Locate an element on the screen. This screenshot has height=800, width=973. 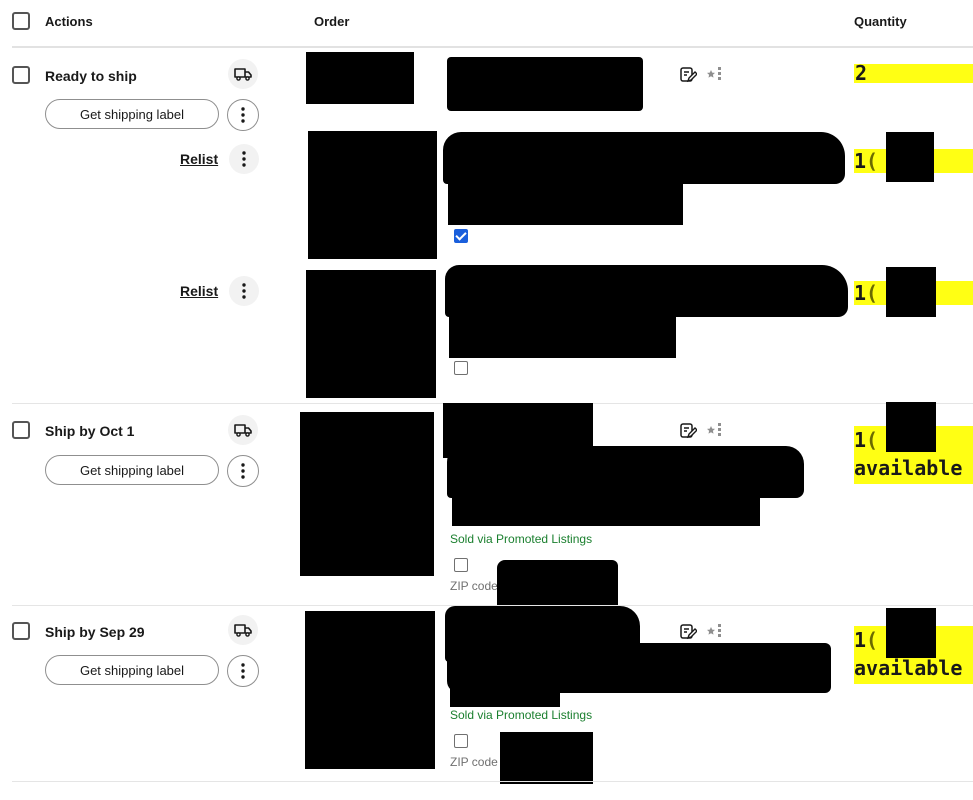
order-status: Ship by Oct 1 is located at coordinates (90, 431).